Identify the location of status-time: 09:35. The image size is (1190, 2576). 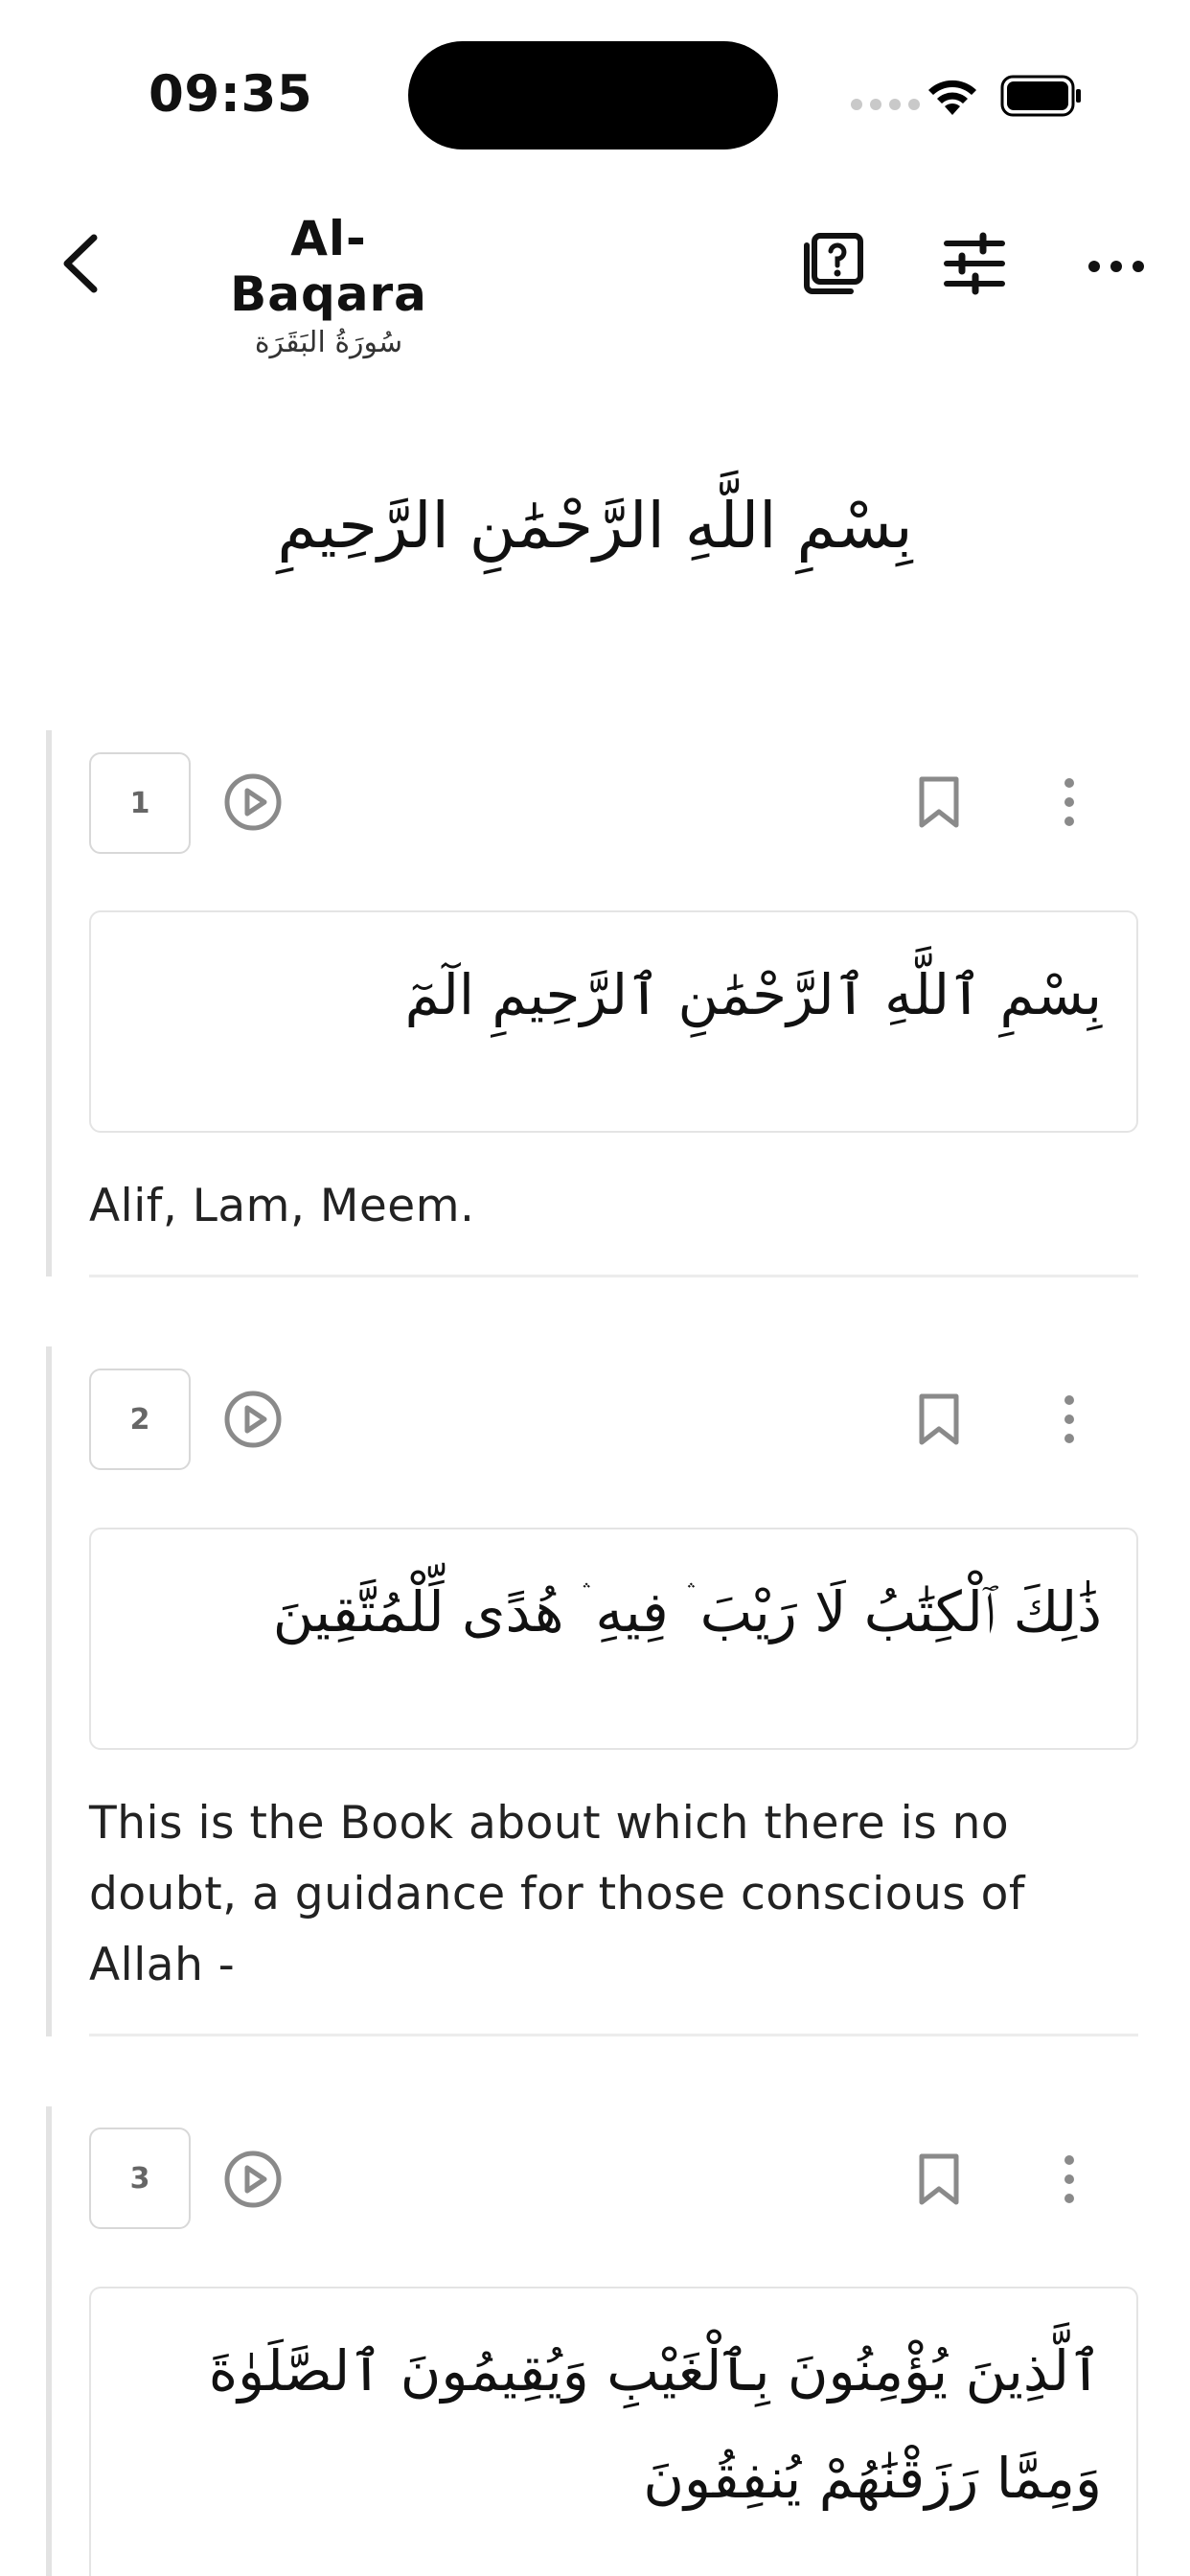
(231, 94).